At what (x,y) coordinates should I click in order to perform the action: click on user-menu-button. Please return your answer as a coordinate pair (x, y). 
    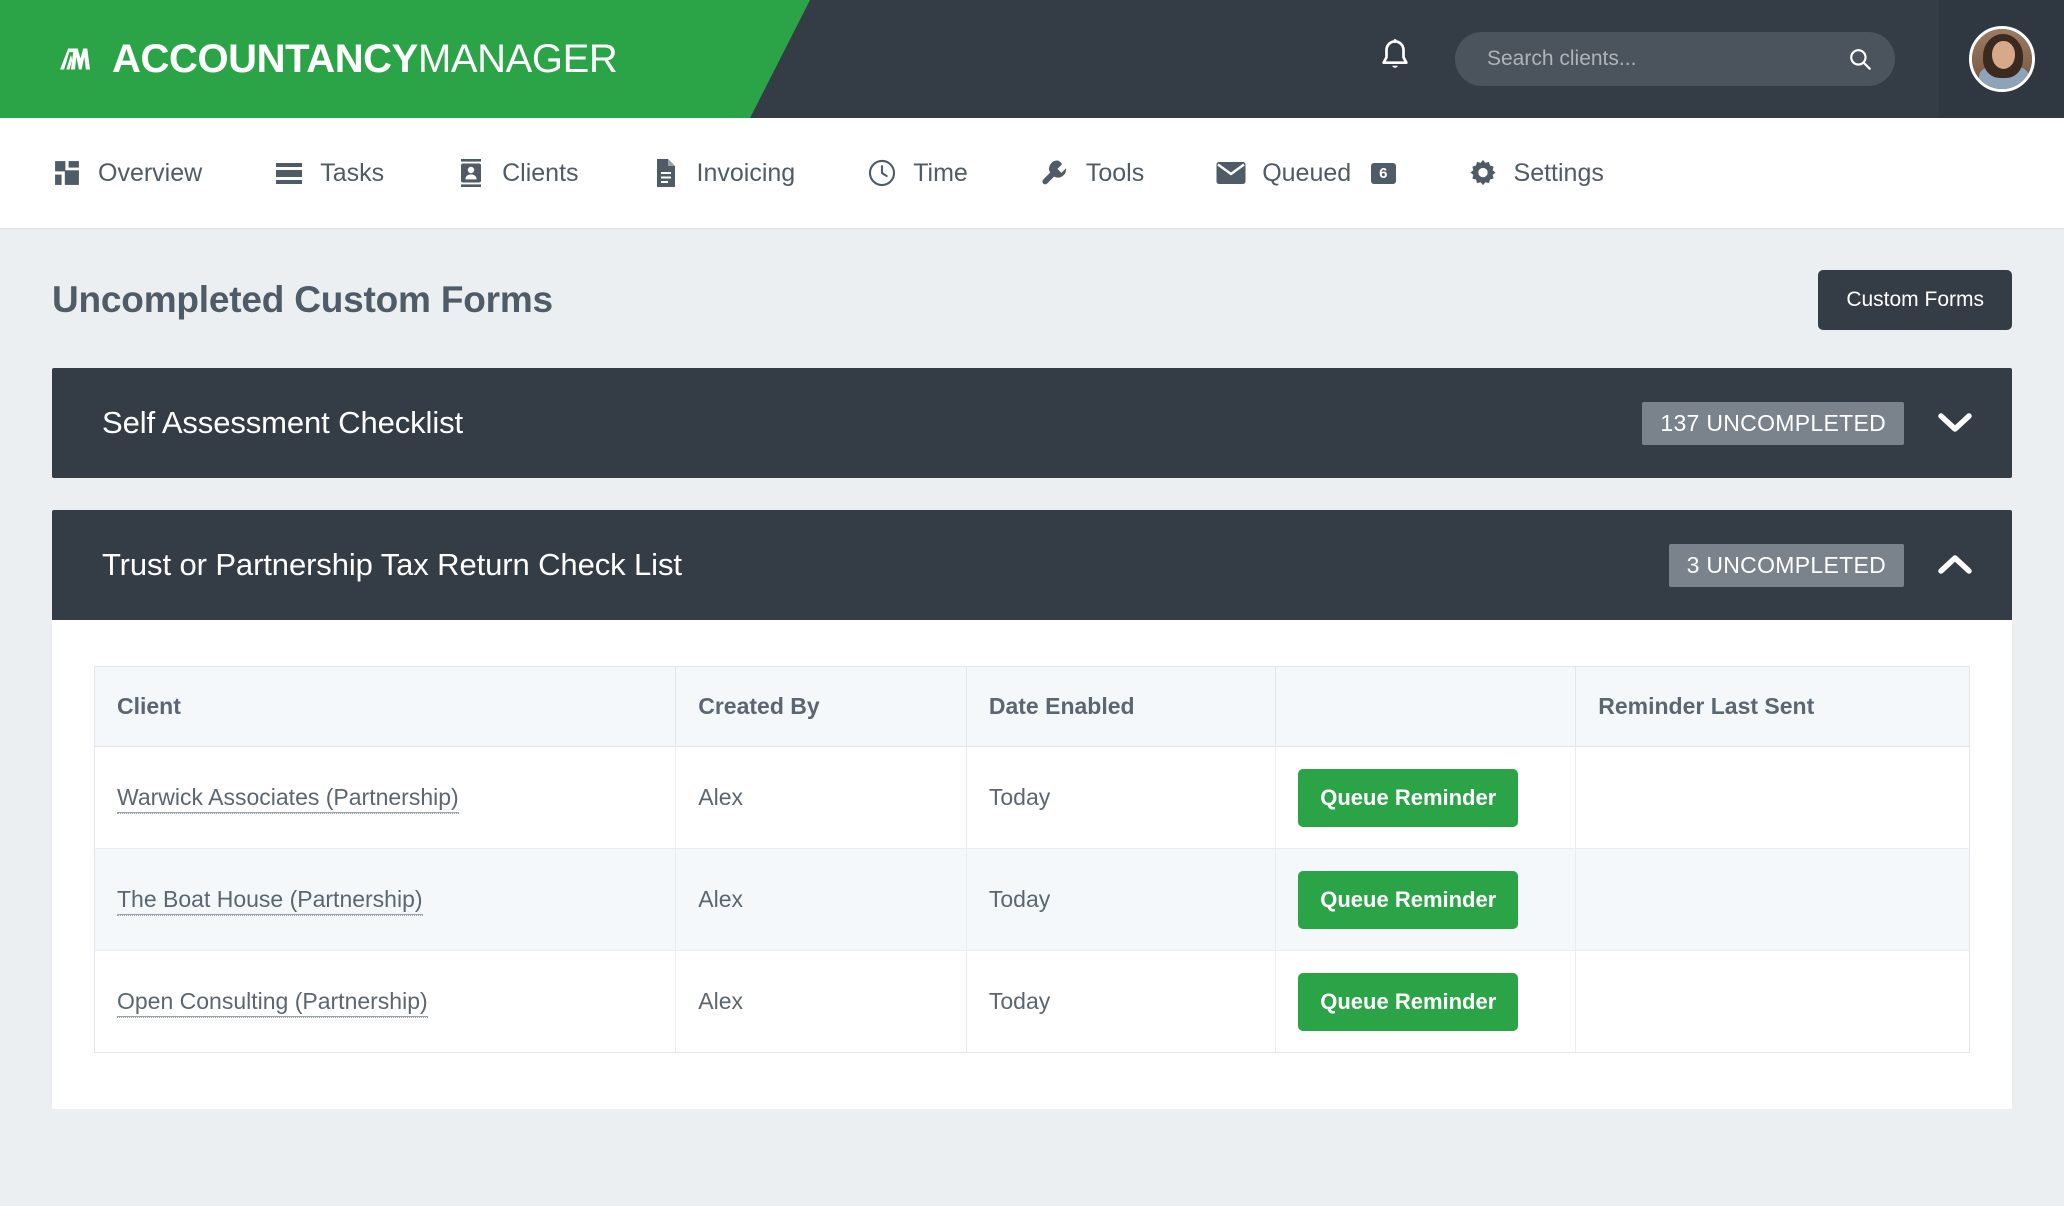
    Looking at the image, I should click on (2001, 59).